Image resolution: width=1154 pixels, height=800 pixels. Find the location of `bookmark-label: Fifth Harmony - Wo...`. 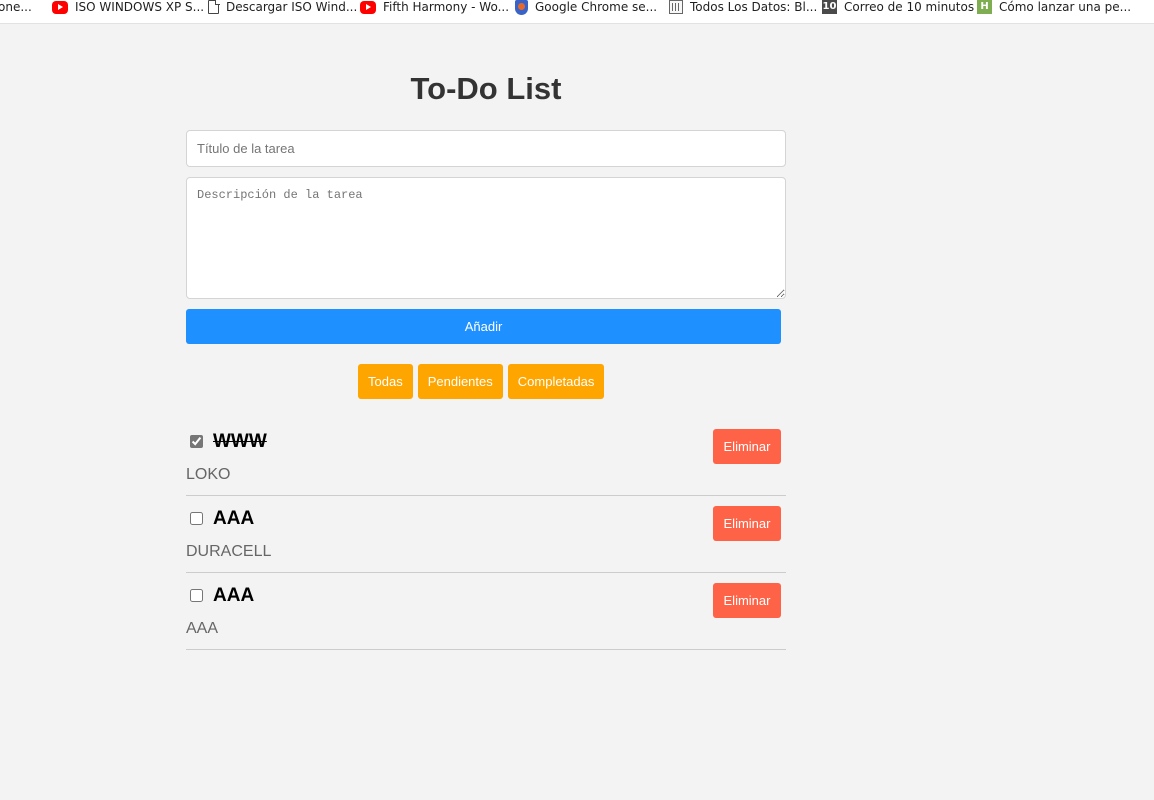

bookmark-label: Fifth Harmony - Wo... is located at coordinates (446, 7).